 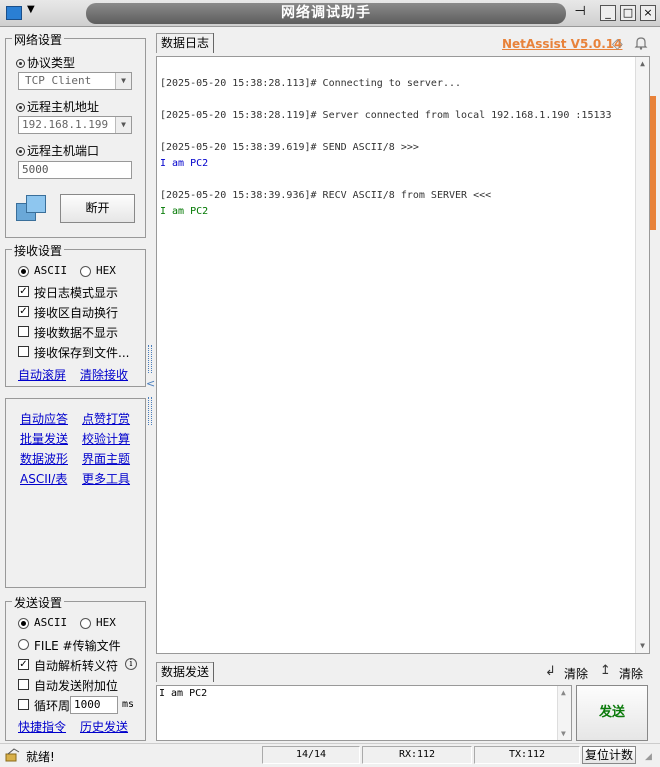 What do you see at coordinates (77, 646) in the screenshot?
I see `send-file-label: FILE #传输文件` at bounding box center [77, 646].